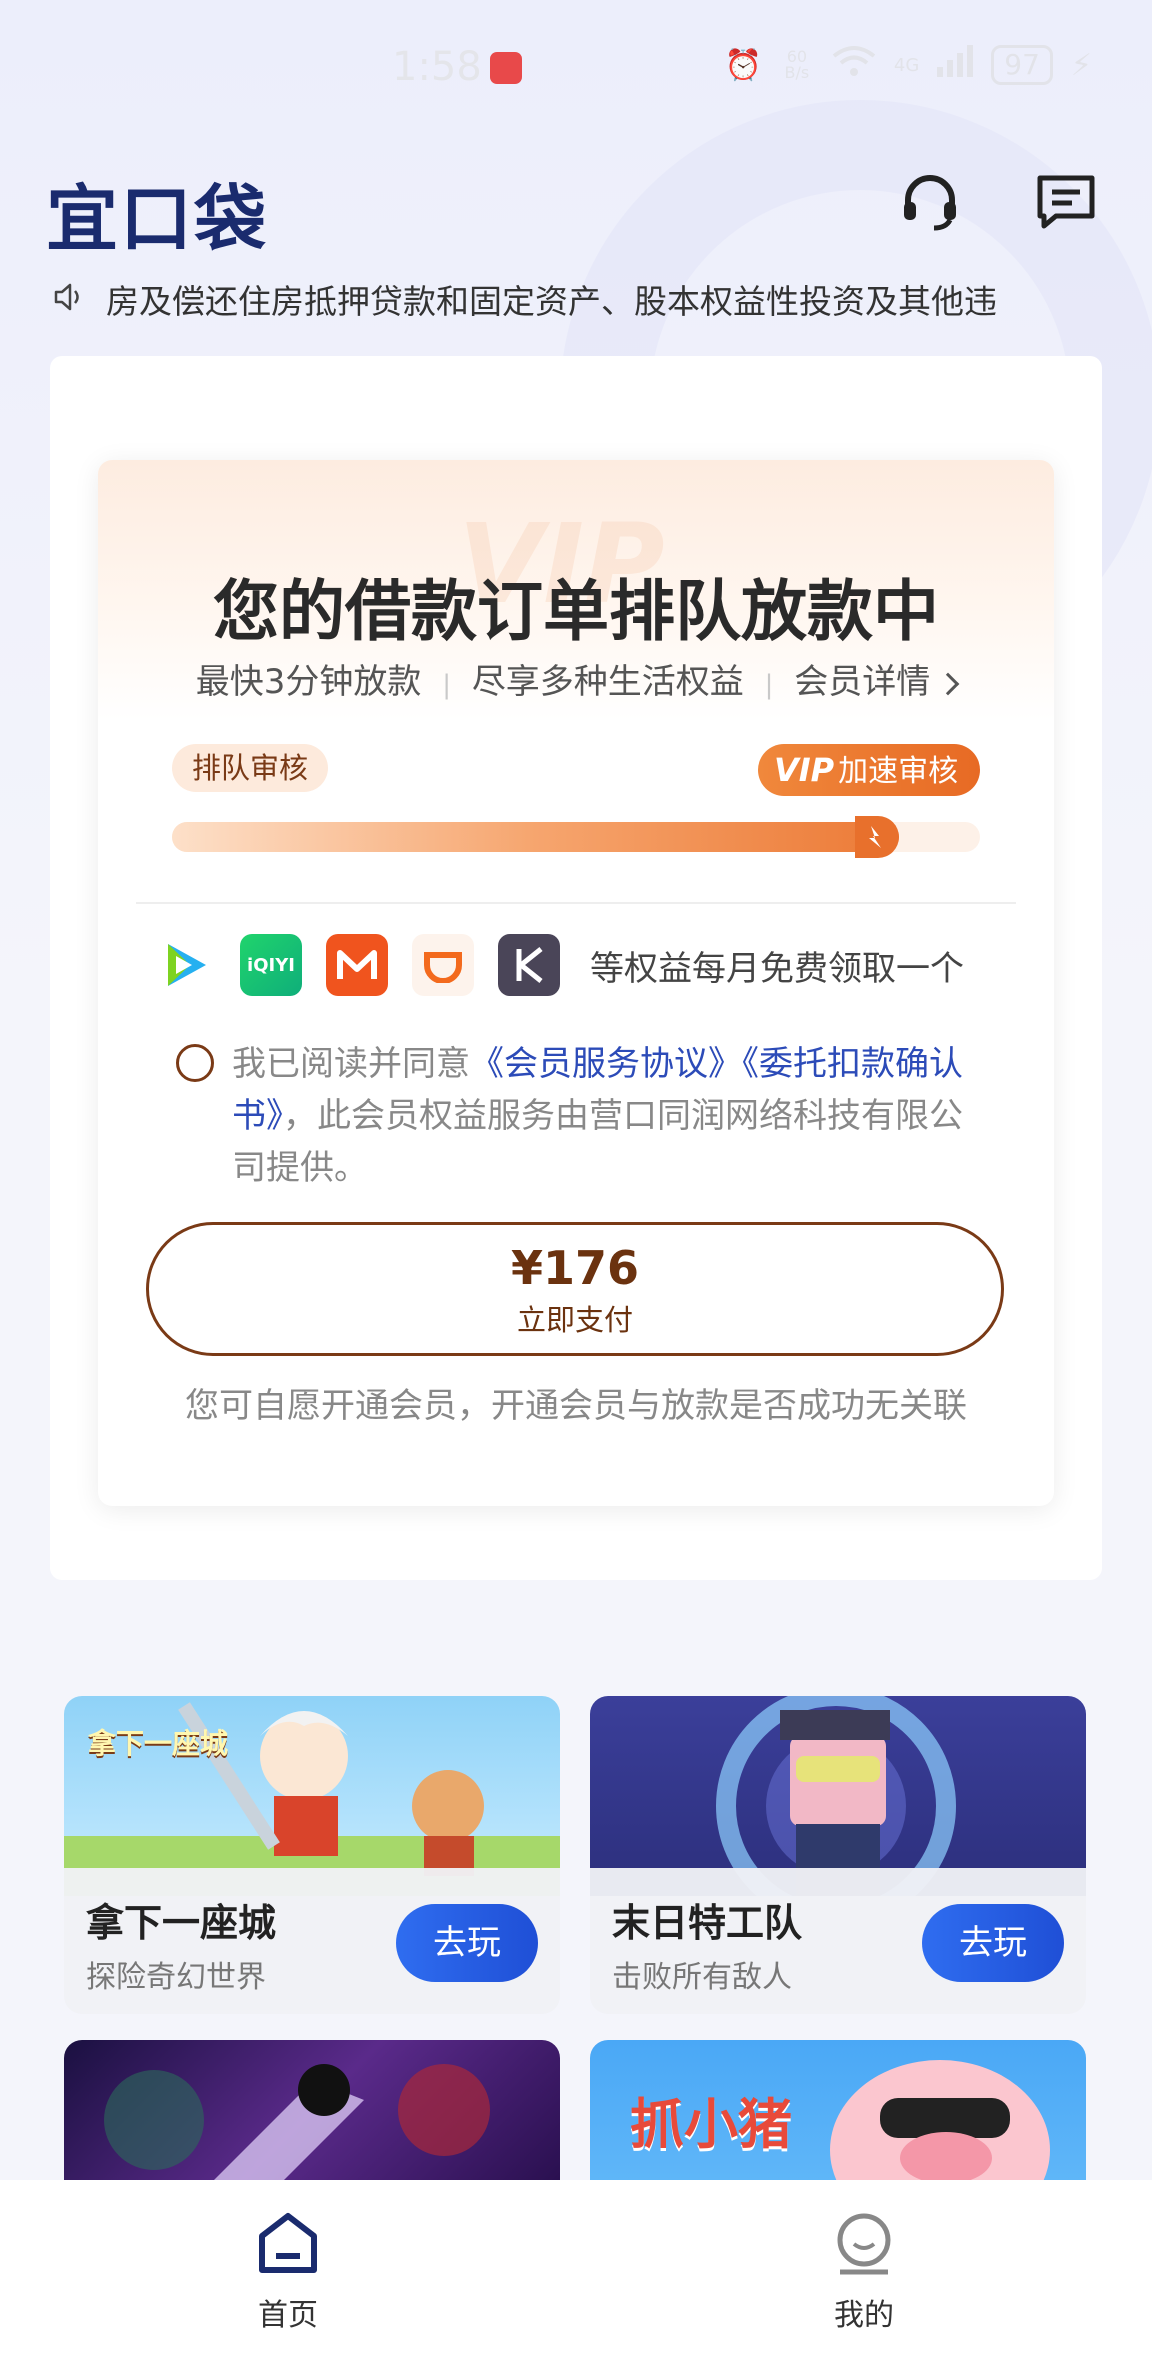 This screenshot has width=1152, height=2376. What do you see at coordinates (574, 1320) in the screenshot?
I see `pay-label: 立即支付` at bounding box center [574, 1320].